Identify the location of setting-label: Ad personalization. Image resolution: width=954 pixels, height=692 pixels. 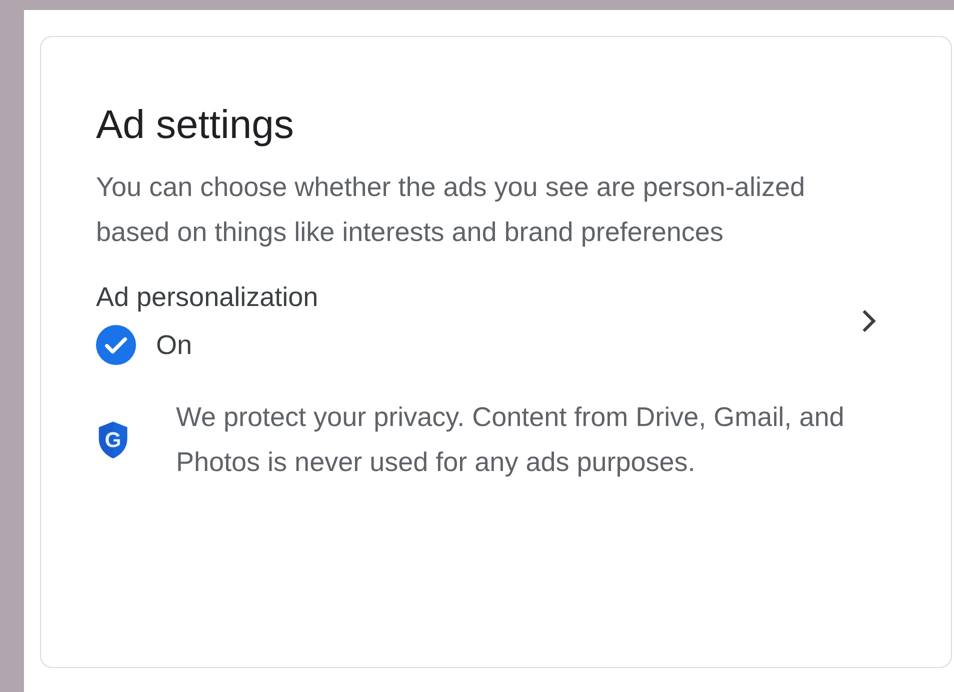
(207, 297).